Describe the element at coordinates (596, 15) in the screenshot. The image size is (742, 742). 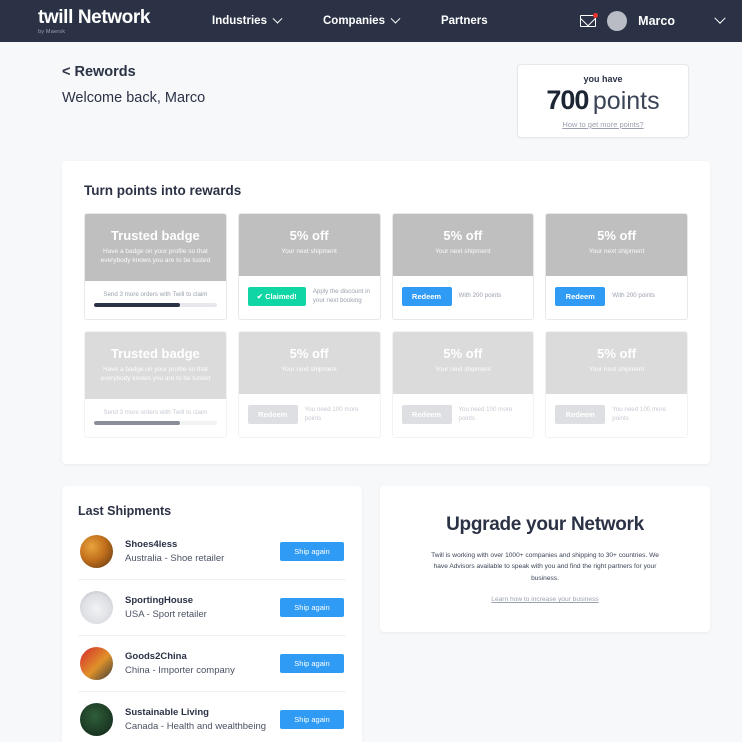
I see `notification-dot-icon` at that location.